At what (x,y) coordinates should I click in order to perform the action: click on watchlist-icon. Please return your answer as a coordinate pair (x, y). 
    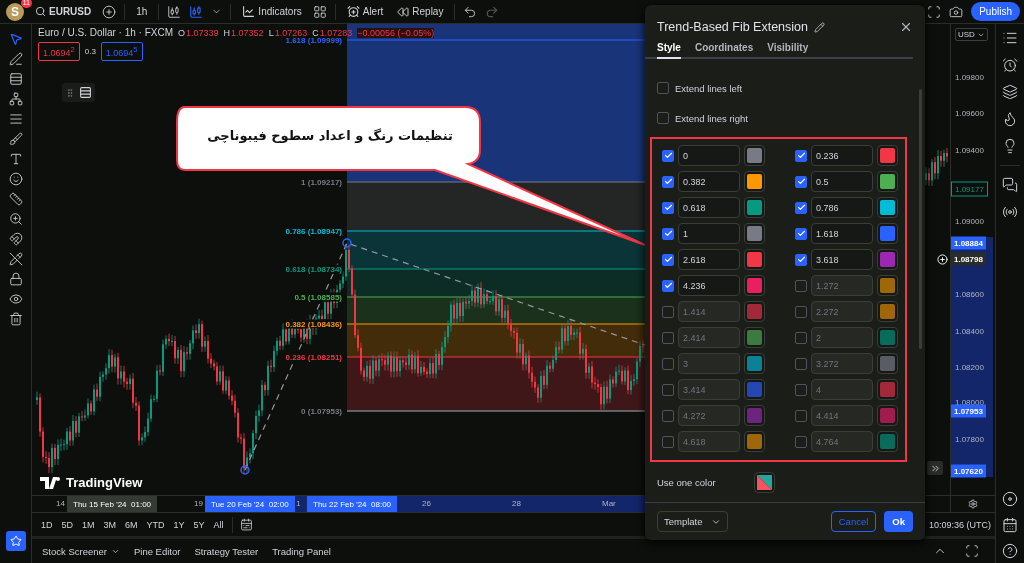
    Looking at the image, I should click on (1010, 38).